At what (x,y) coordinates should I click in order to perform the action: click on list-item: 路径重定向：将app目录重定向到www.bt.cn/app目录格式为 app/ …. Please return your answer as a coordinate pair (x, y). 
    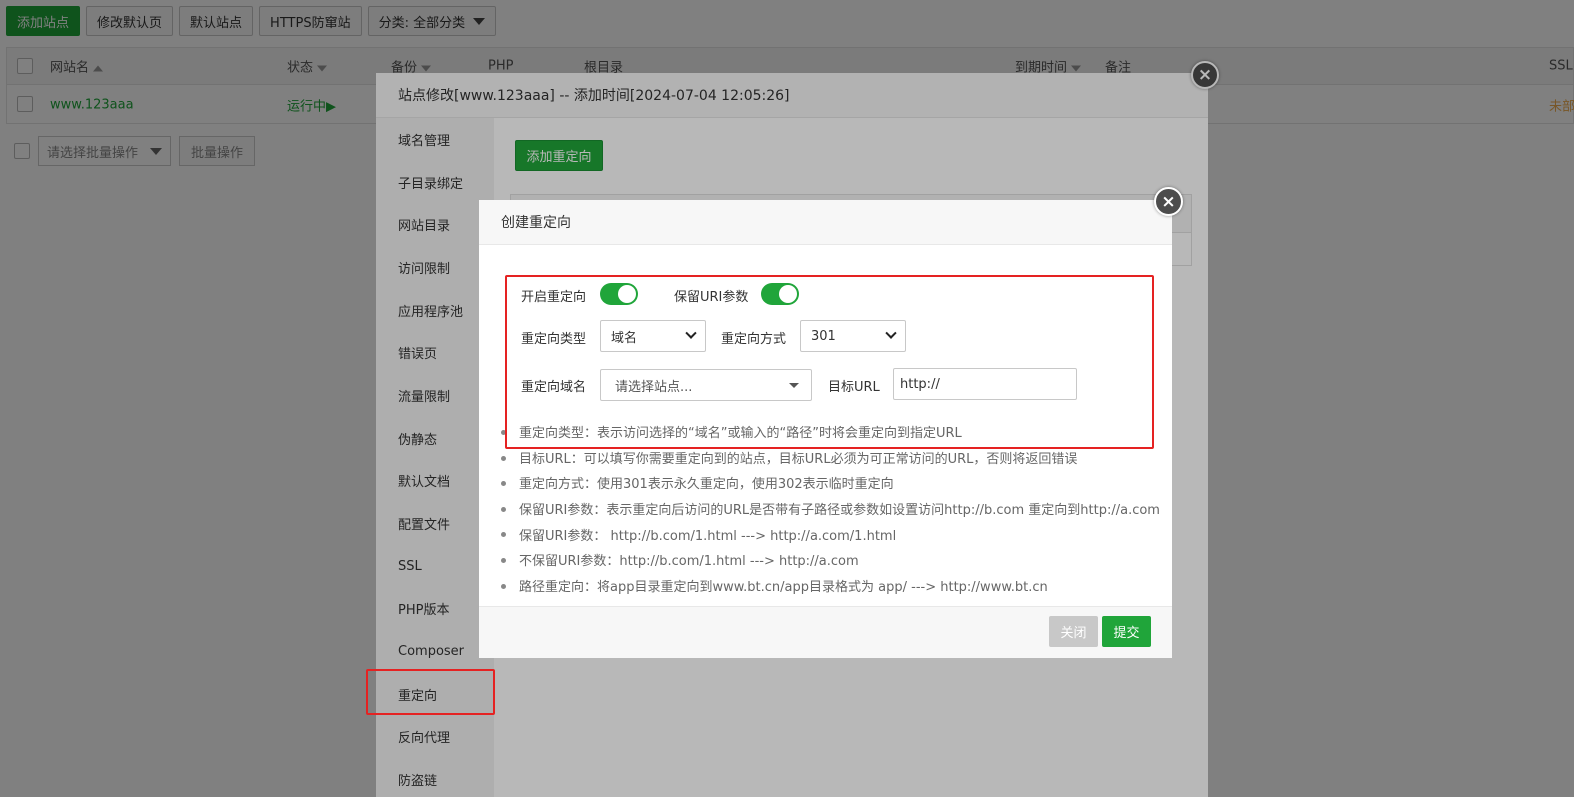
    Looking at the image, I should click on (830, 586).